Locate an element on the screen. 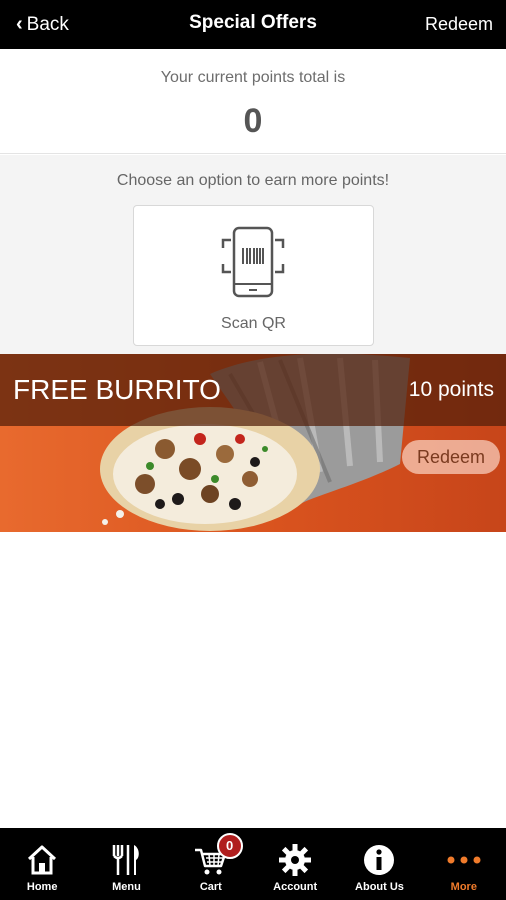 Image resolution: width=506 pixels, height=900 pixels. chevron-left-icon: ‹ is located at coordinates (19, 23).